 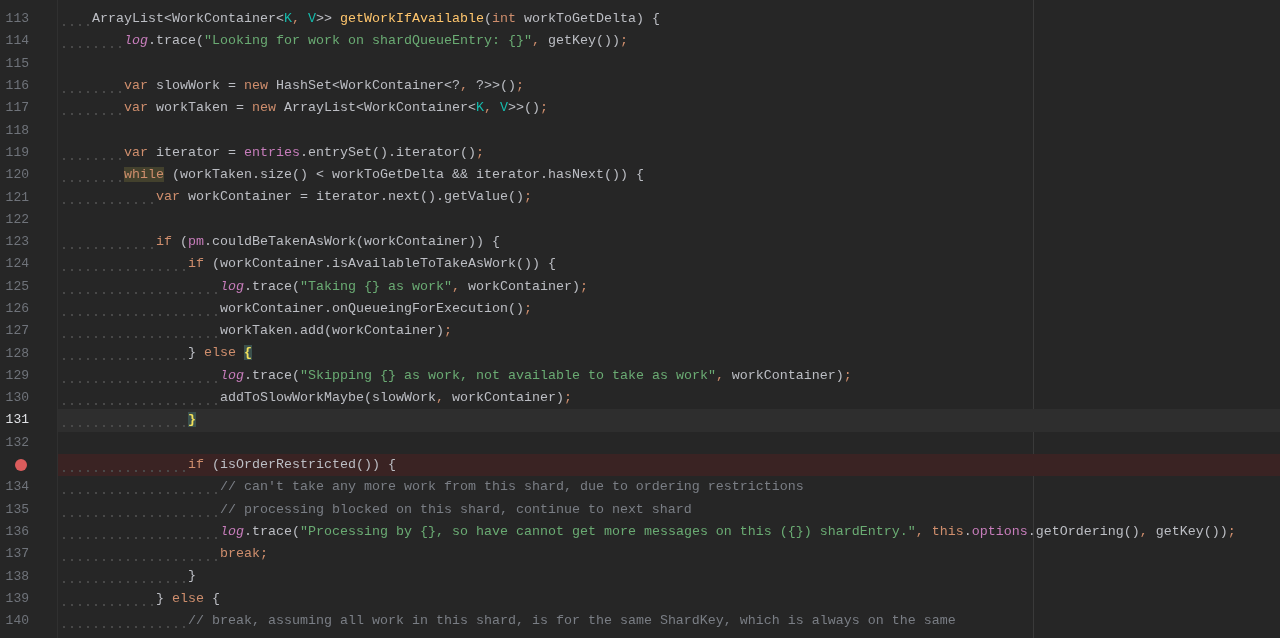 What do you see at coordinates (16, 197) in the screenshot?
I see `line-number: 121` at bounding box center [16, 197].